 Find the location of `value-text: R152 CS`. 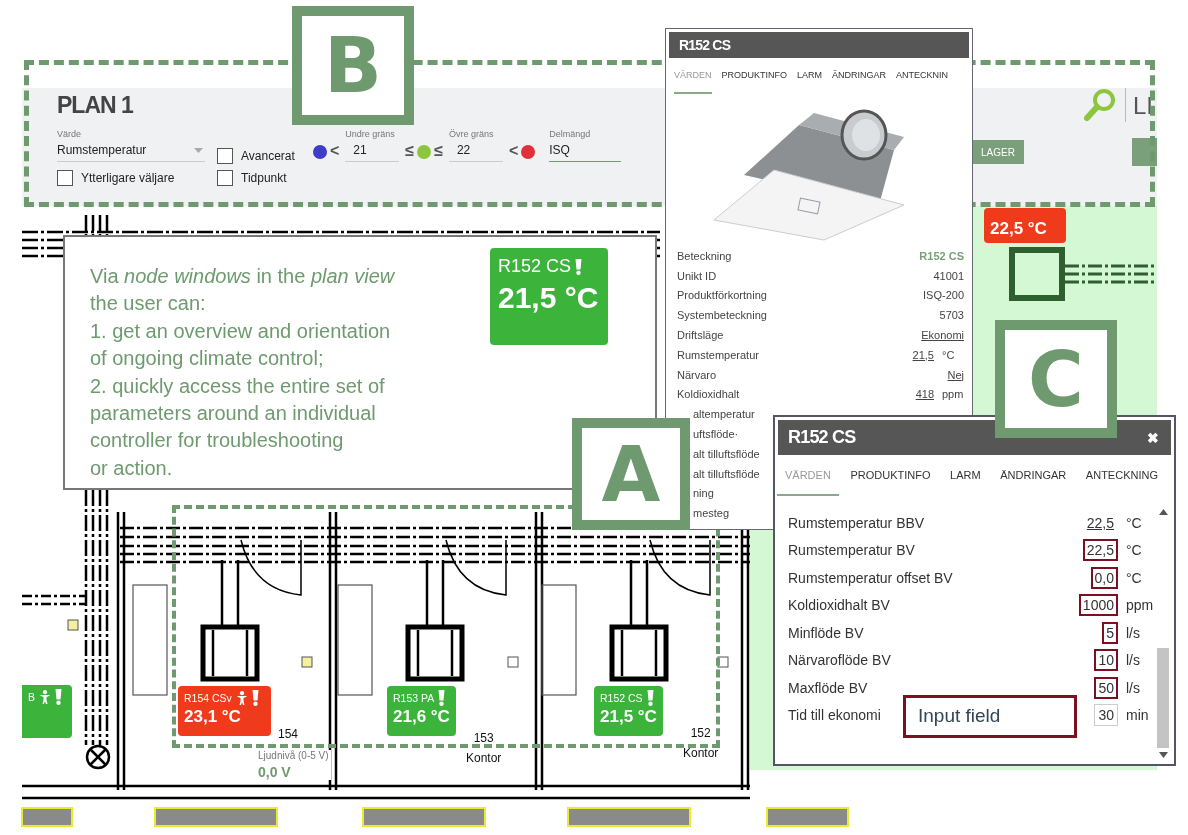

value-text: R152 CS is located at coordinates (941, 255).